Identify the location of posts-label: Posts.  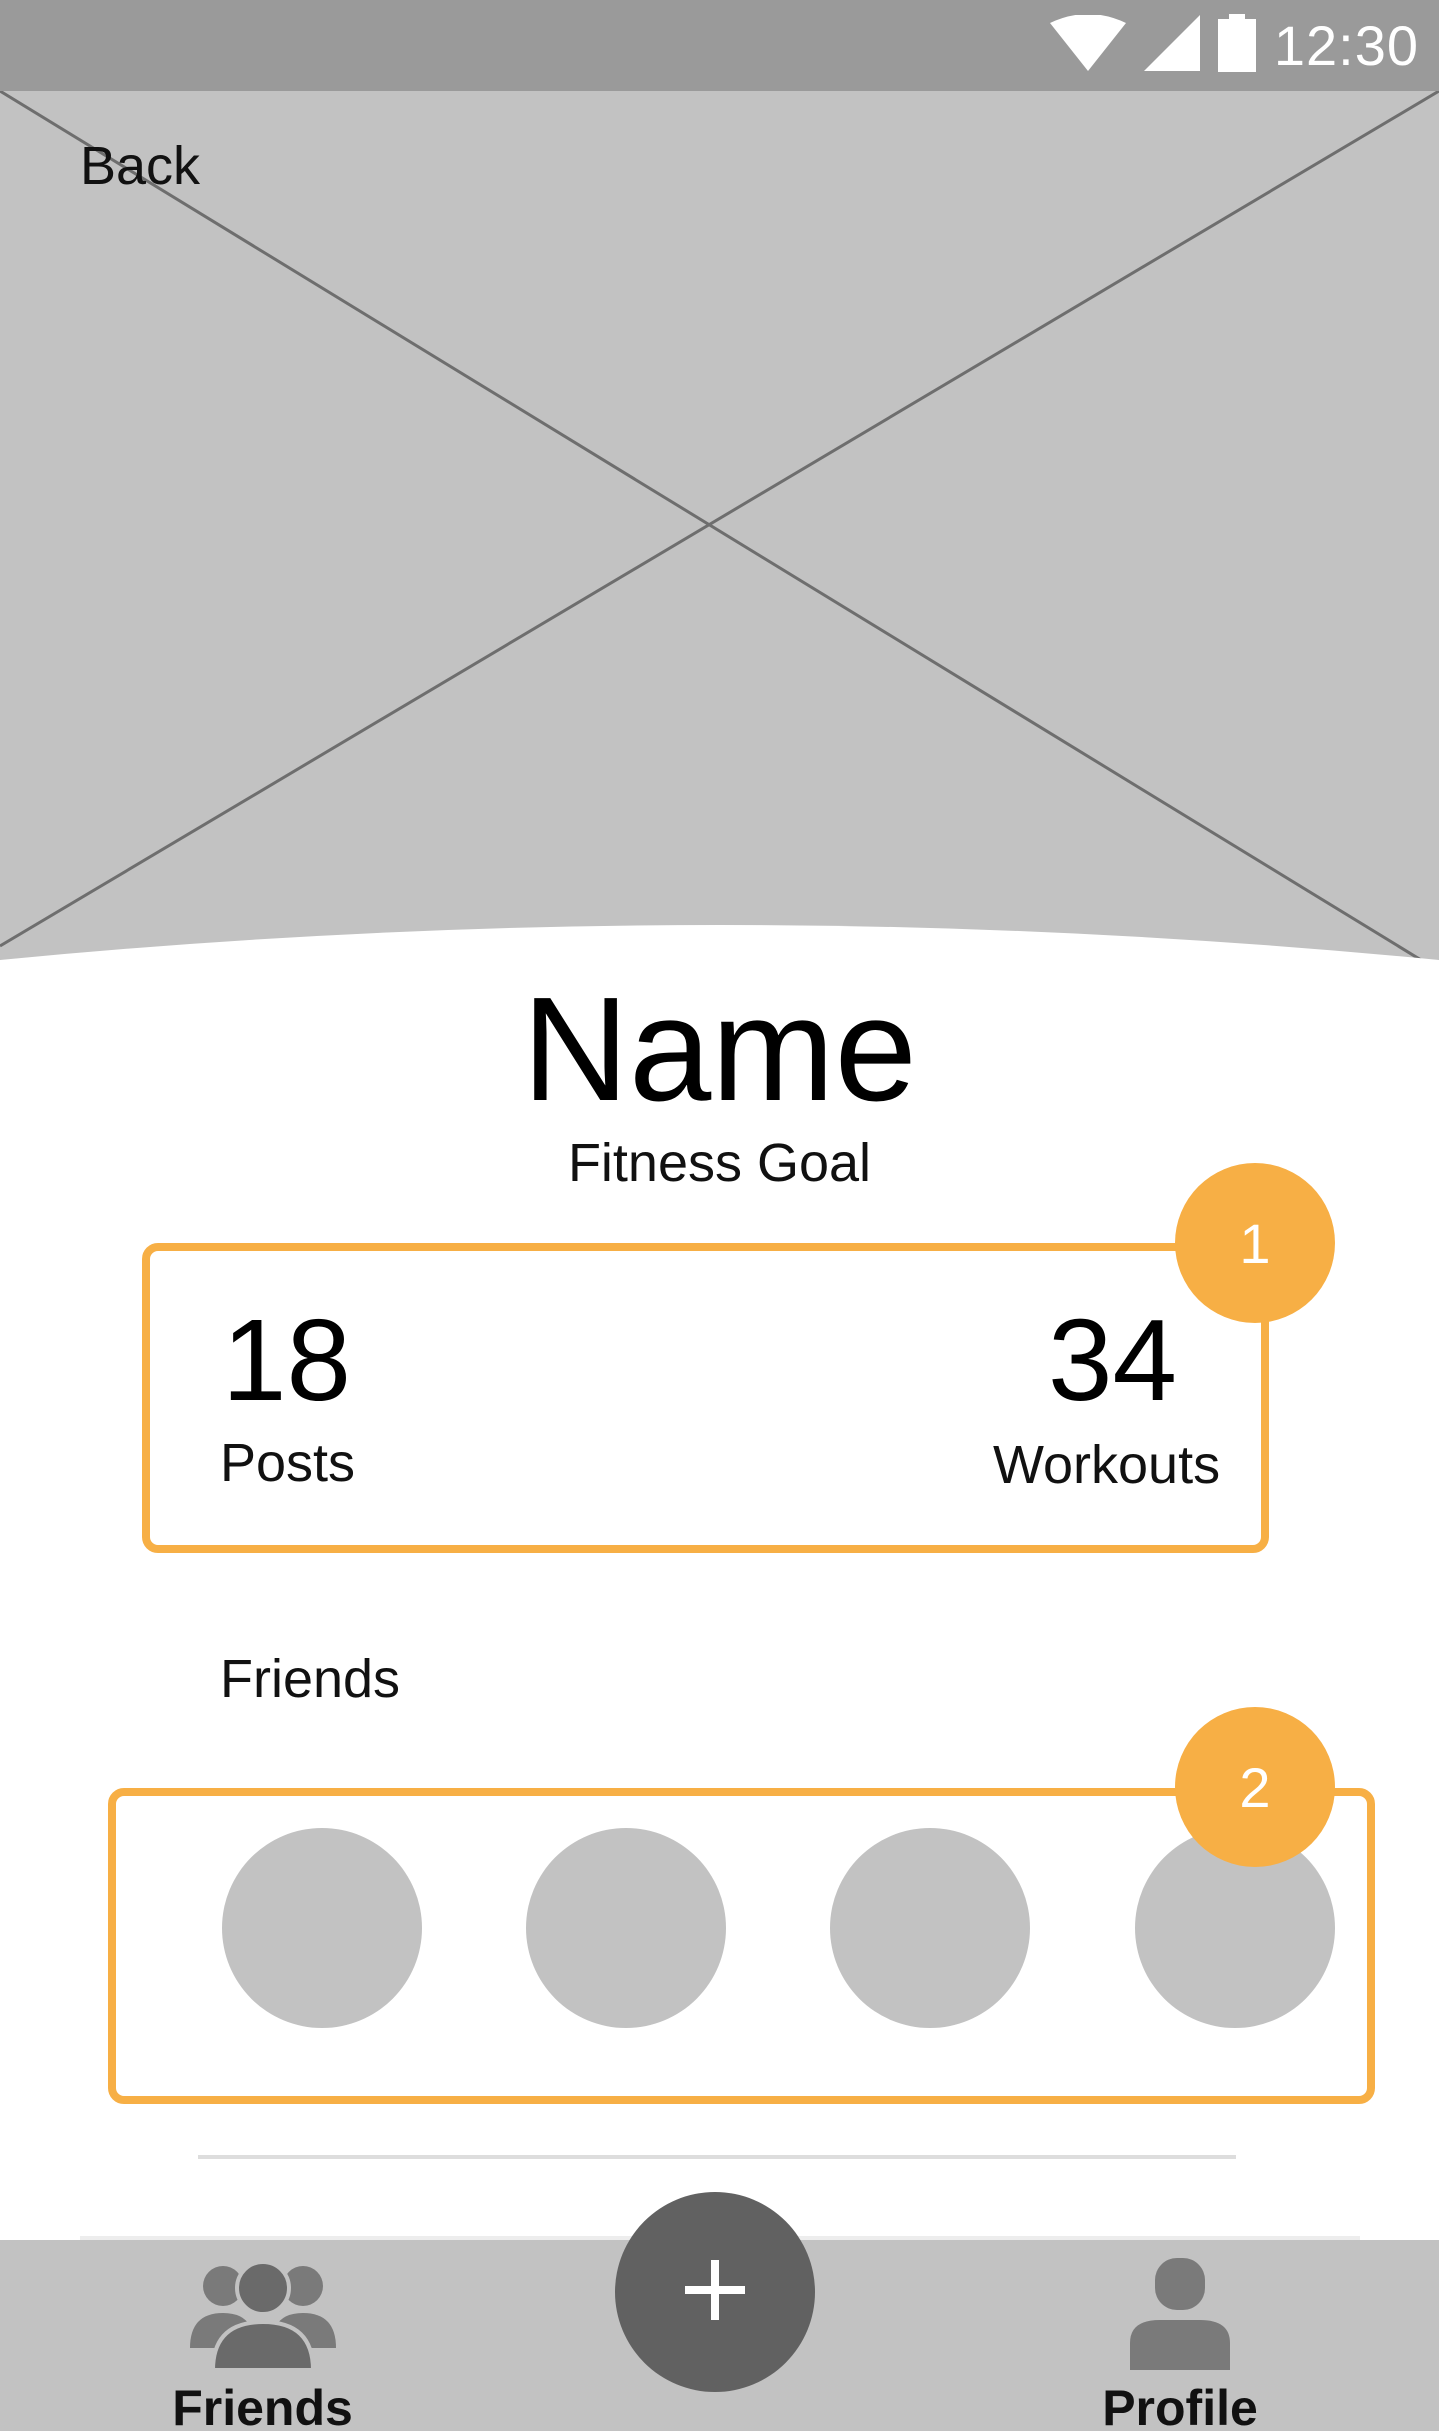
(288, 1463).